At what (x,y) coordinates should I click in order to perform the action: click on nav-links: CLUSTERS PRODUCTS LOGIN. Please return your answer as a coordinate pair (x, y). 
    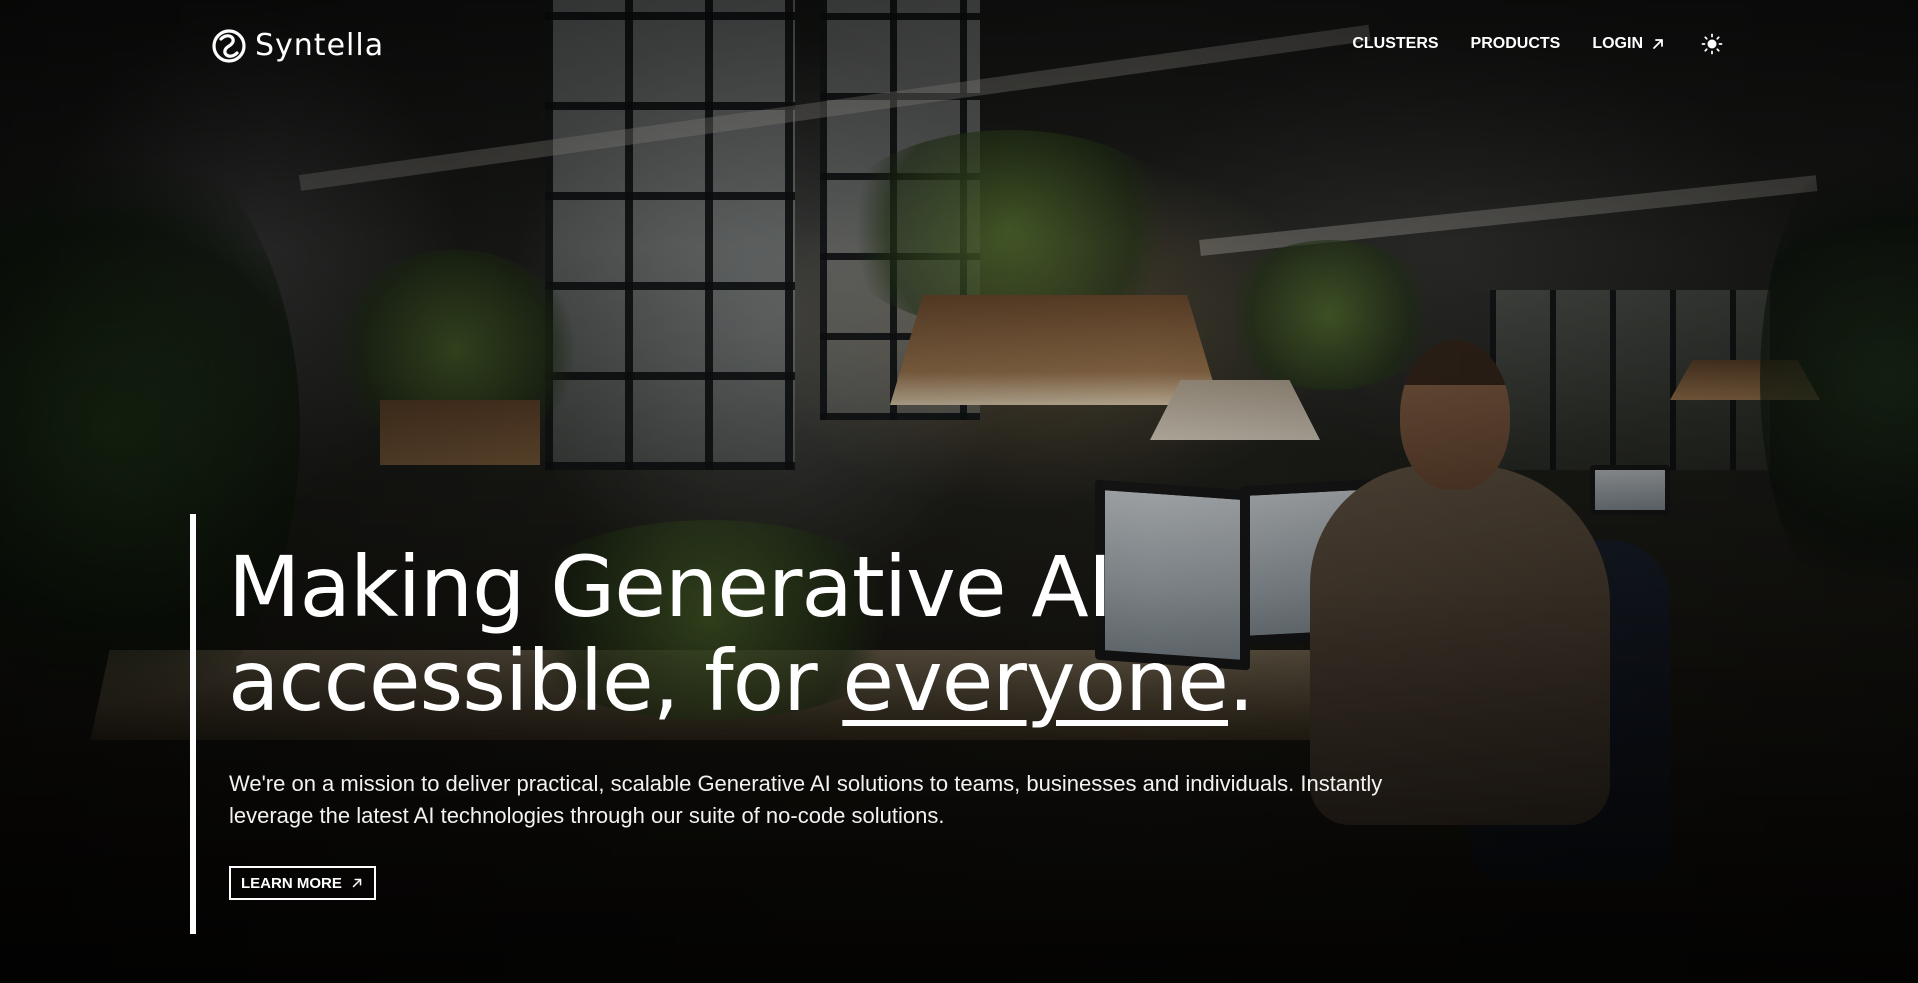
    Looking at the image, I should click on (1523, 44).